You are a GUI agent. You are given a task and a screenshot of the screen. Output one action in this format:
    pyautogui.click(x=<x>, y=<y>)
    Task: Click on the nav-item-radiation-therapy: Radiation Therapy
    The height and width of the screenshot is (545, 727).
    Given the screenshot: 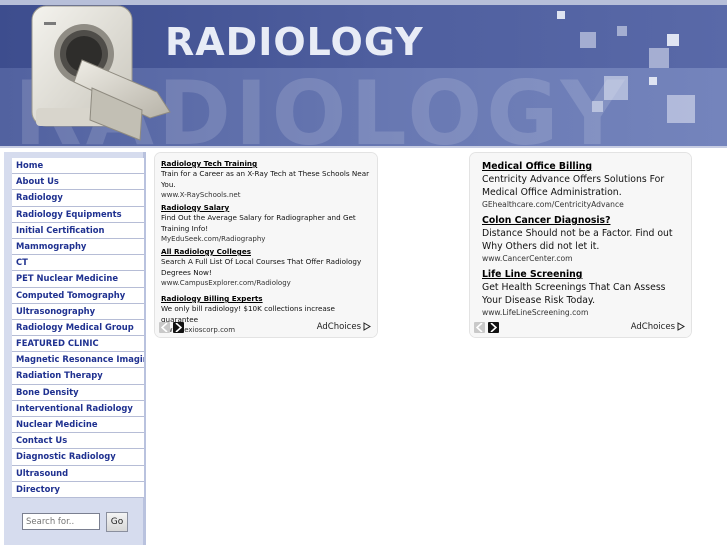 What is the action you would take?
    pyautogui.click(x=78, y=376)
    